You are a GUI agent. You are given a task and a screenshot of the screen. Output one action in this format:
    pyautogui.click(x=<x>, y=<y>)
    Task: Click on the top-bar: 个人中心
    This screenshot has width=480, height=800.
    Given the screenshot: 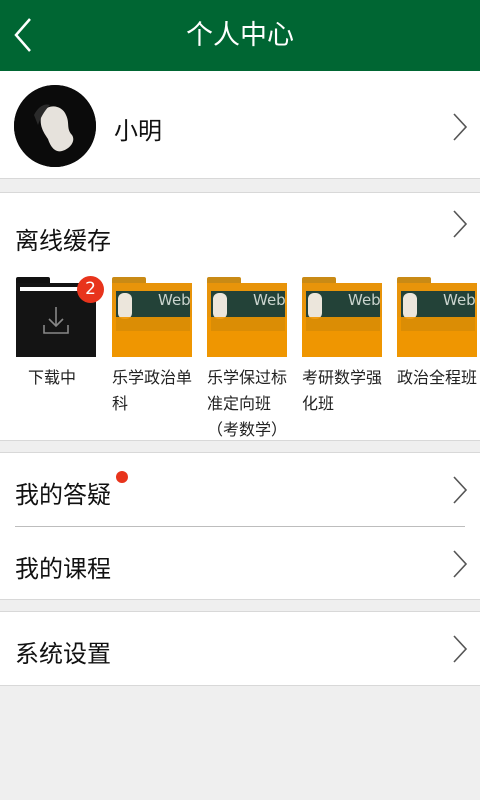 What is the action you would take?
    pyautogui.click(x=240, y=35)
    